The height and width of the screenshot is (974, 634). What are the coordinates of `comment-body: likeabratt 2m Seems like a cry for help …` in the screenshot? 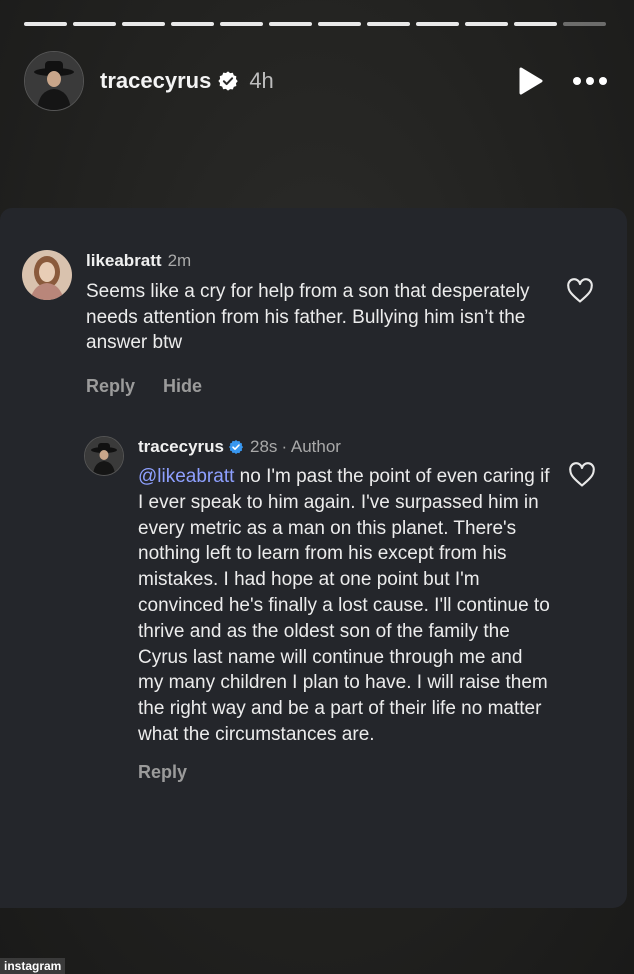 It's located at (321, 323).